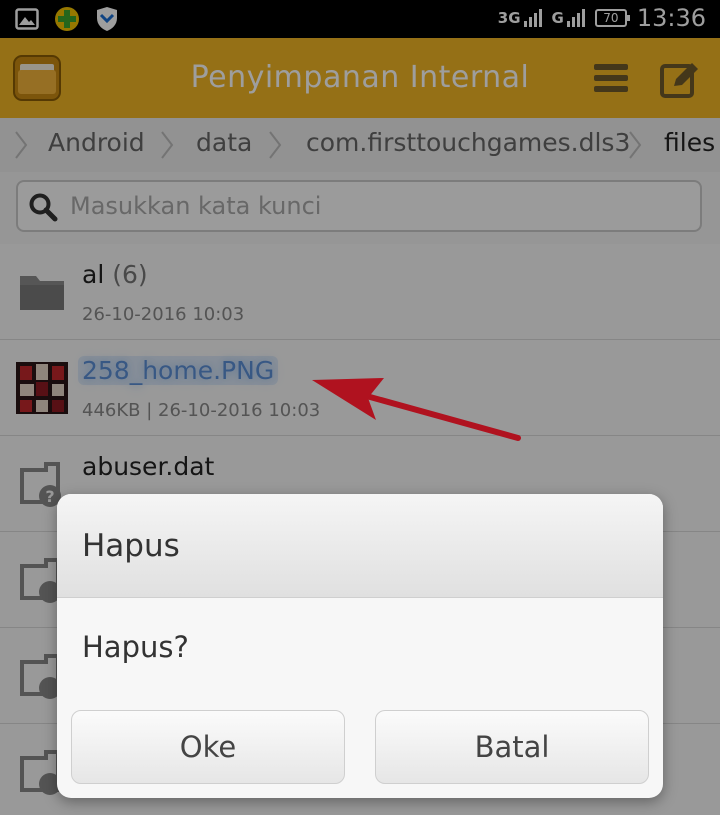 This screenshot has height=815, width=720. What do you see at coordinates (131, 546) in the screenshot?
I see `dialog-title: Hapus` at bounding box center [131, 546].